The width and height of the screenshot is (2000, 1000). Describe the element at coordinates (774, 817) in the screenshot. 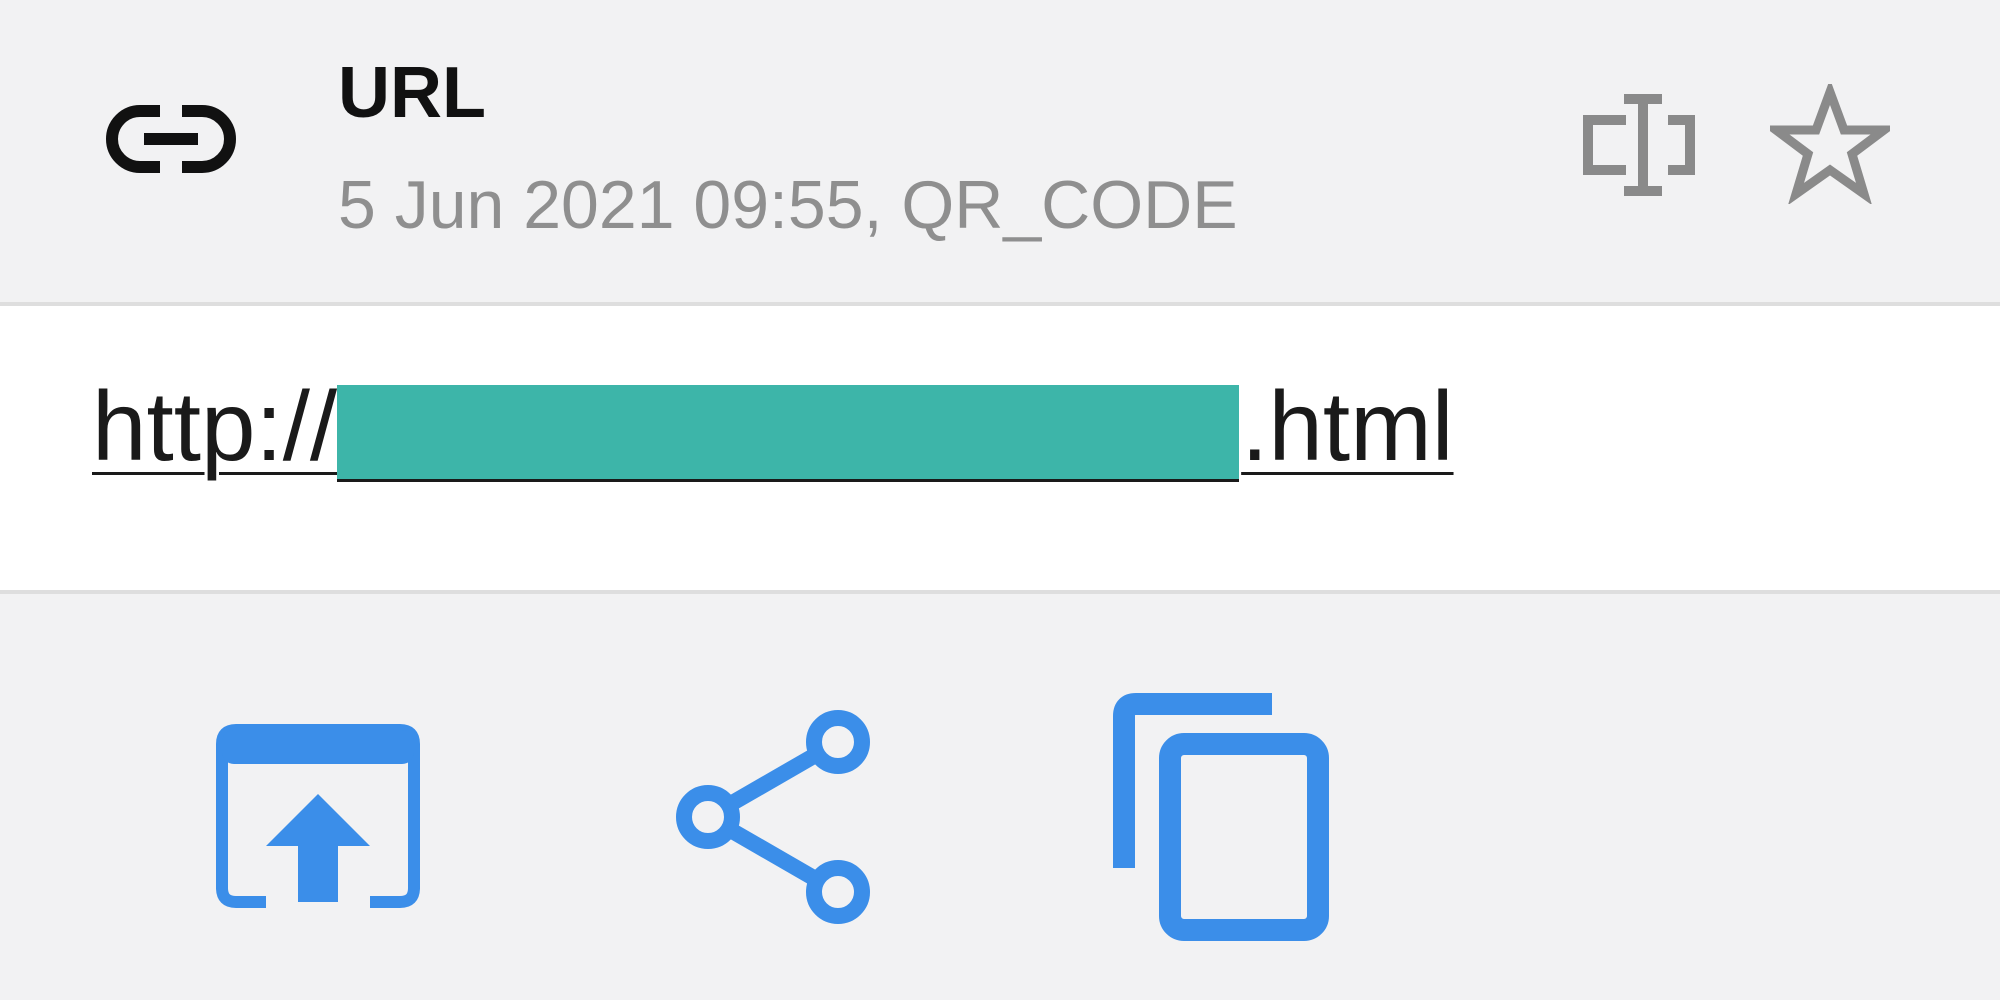

I see `share-icon` at that location.